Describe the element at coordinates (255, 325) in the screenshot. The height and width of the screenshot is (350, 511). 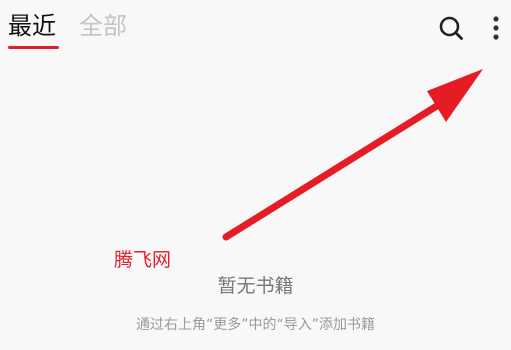
I see `empty-state-hint: 通过右上角“更多”中的“导入”添加书籍` at that location.